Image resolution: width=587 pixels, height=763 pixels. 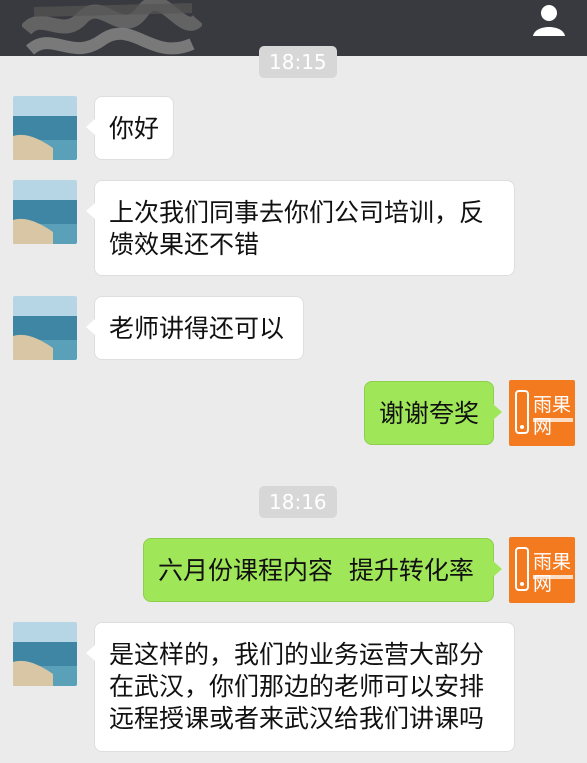 What do you see at coordinates (429, 413) in the screenshot?
I see `message-text: 谢谢夸奖` at bounding box center [429, 413].